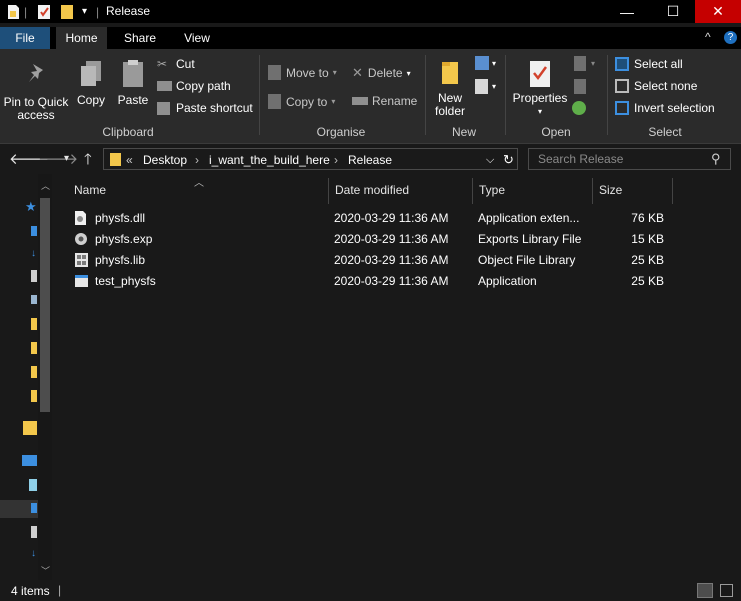 Image resolution: width=741 pixels, height=601 pixels. I want to click on edit-button, so click(580, 86).